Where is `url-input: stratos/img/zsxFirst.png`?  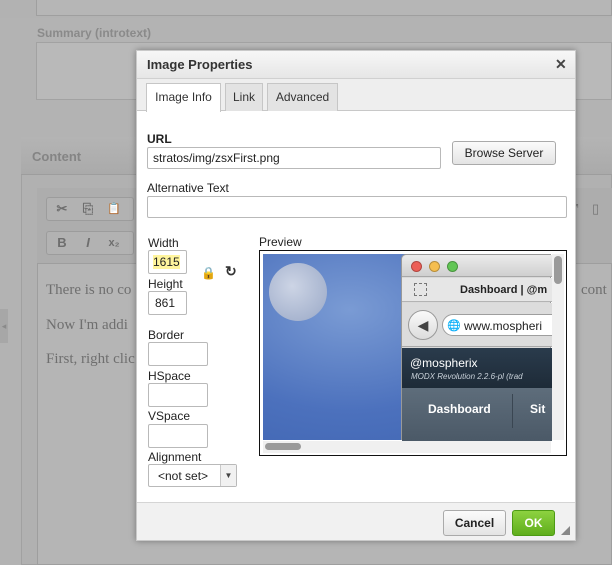 url-input: stratos/img/zsxFirst.png is located at coordinates (294, 158).